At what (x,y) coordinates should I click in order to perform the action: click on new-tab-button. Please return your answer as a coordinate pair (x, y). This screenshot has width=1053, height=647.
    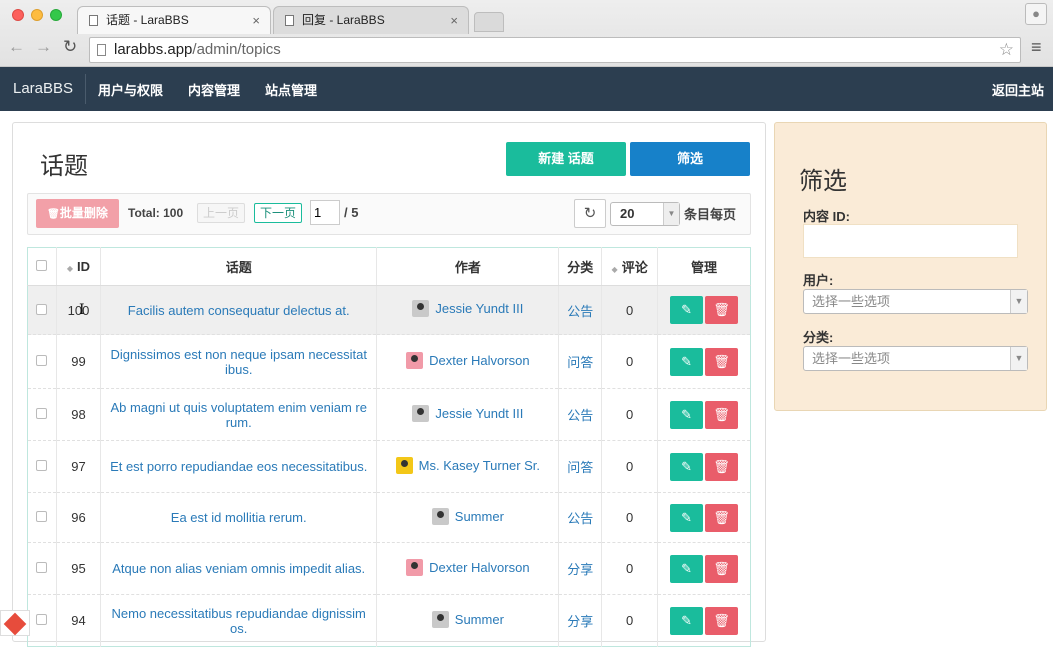
    Looking at the image, I should click on (489, 22).